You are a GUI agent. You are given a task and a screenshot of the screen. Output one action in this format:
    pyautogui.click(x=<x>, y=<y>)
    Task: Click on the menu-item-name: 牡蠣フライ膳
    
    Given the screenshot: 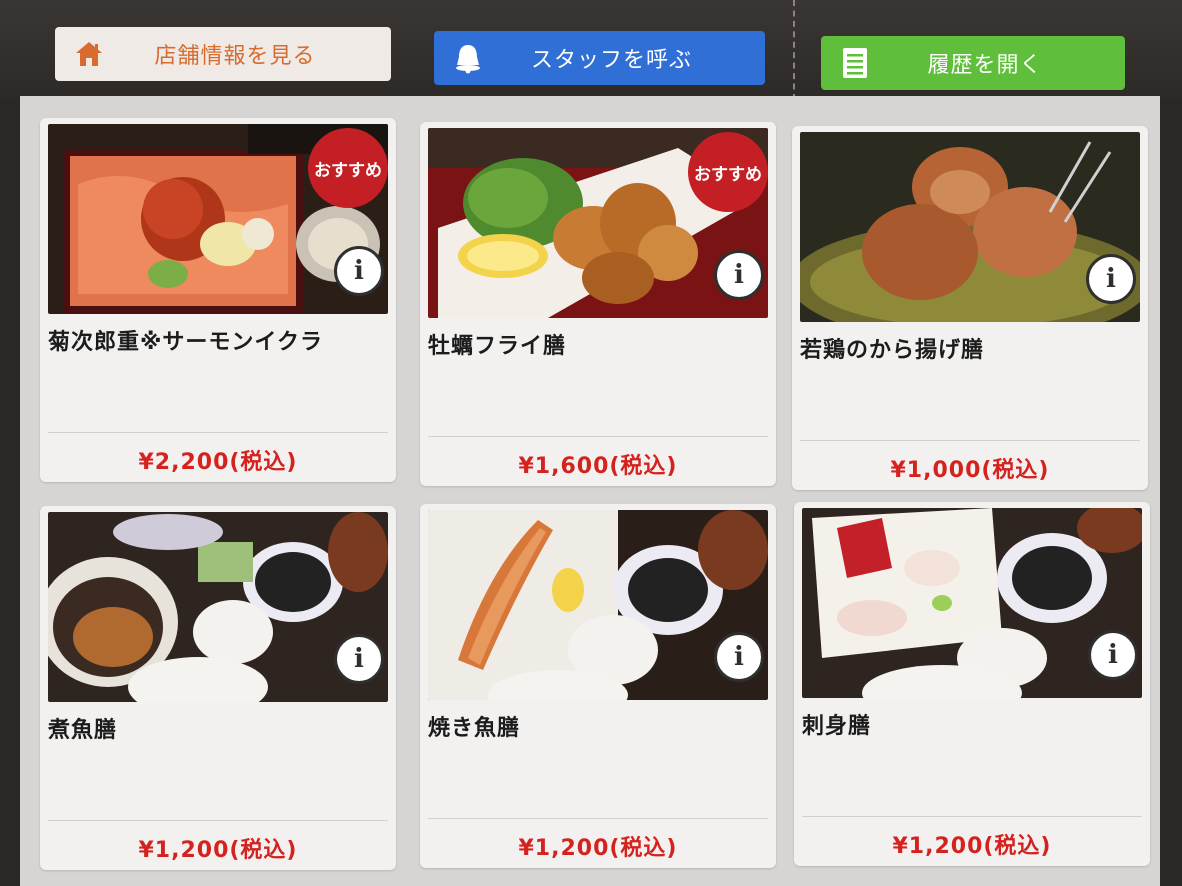 What is the action you would take?
    pyautogui.click(x=497, y=346)
    